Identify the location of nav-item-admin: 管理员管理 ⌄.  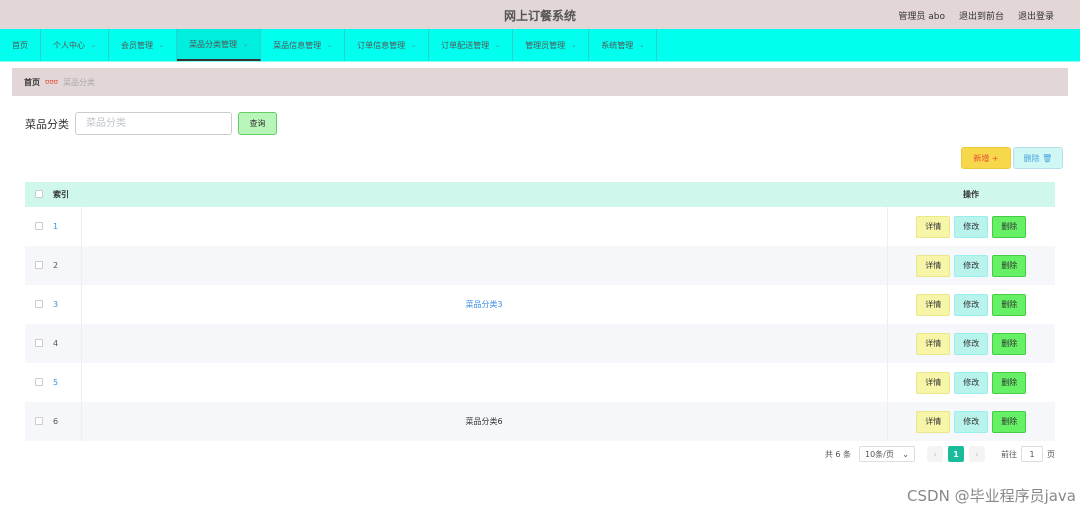
(551, 45).